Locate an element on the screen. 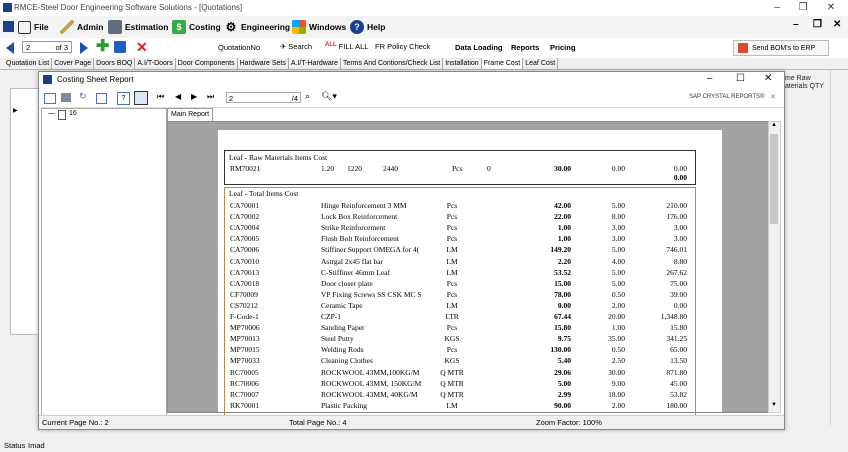 The height and width of the screenshot is (452, 848). report-vertical-scrollbar: ▲ ▼ is located at coordinates (774, 267).